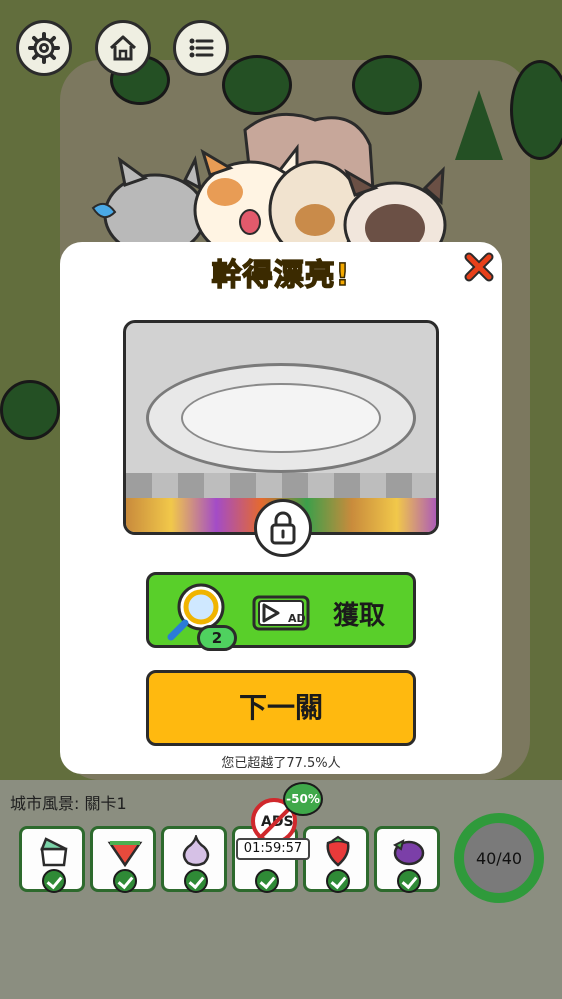 The width and height of the screenshot is (562, 999). I want to click on found-item-watermelon, so click(123, 859).